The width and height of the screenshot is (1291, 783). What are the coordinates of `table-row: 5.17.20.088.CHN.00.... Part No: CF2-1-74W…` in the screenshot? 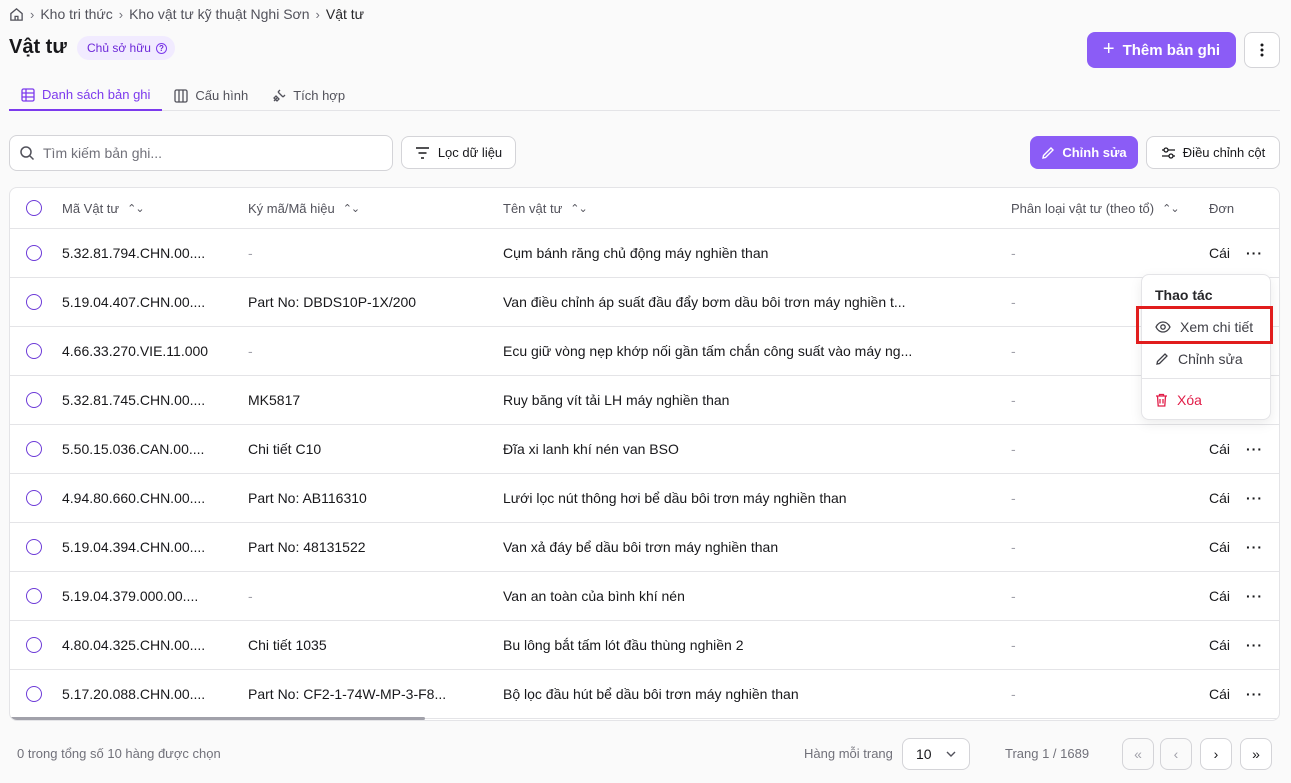 It's located at (644, 694).